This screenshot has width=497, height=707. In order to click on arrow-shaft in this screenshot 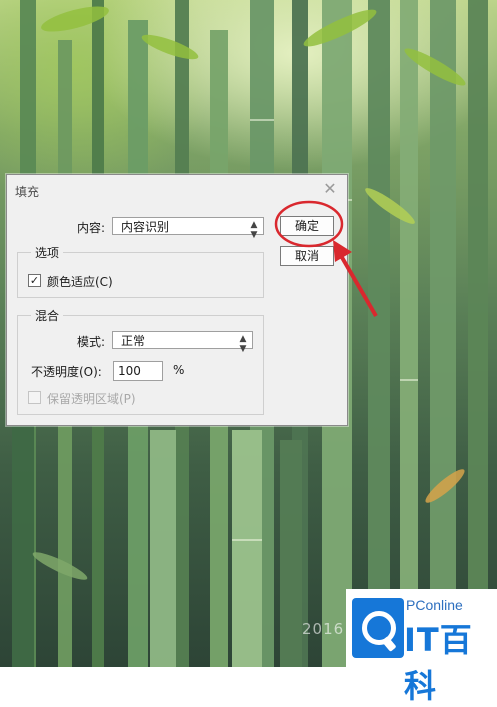, I will do `click(358, 285)`.